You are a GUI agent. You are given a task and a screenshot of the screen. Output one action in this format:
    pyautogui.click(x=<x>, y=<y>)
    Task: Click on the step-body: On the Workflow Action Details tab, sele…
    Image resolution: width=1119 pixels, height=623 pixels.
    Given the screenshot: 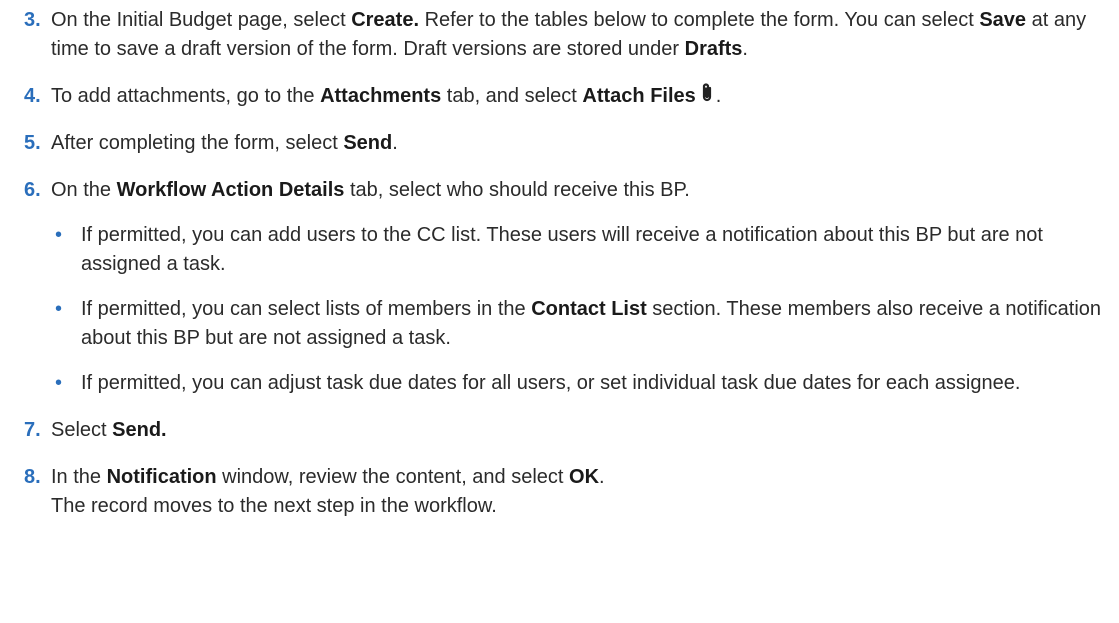 What is the action you would take?
    pyautogui.click(x=581, y=190)
    